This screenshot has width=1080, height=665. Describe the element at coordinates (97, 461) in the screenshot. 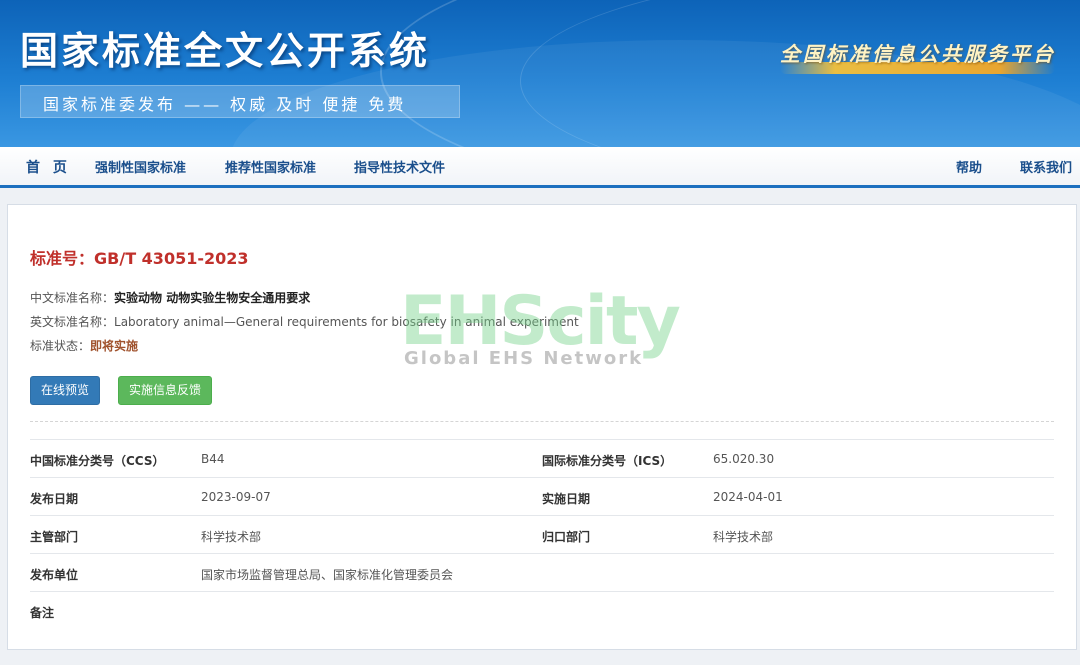

I see `ccs-label: 中国标准分类号（CCS）` at that location.